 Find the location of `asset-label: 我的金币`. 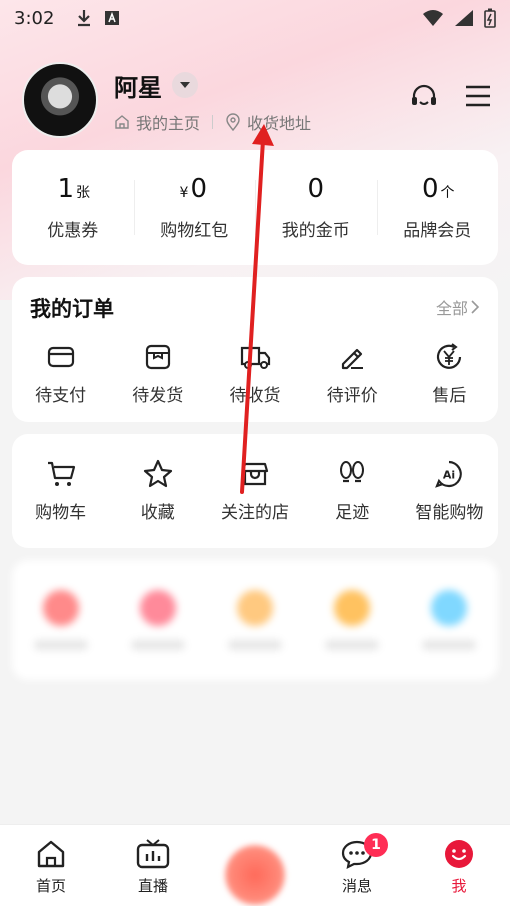

asset-label: 我的金币 is located at coordinates (315, 231).